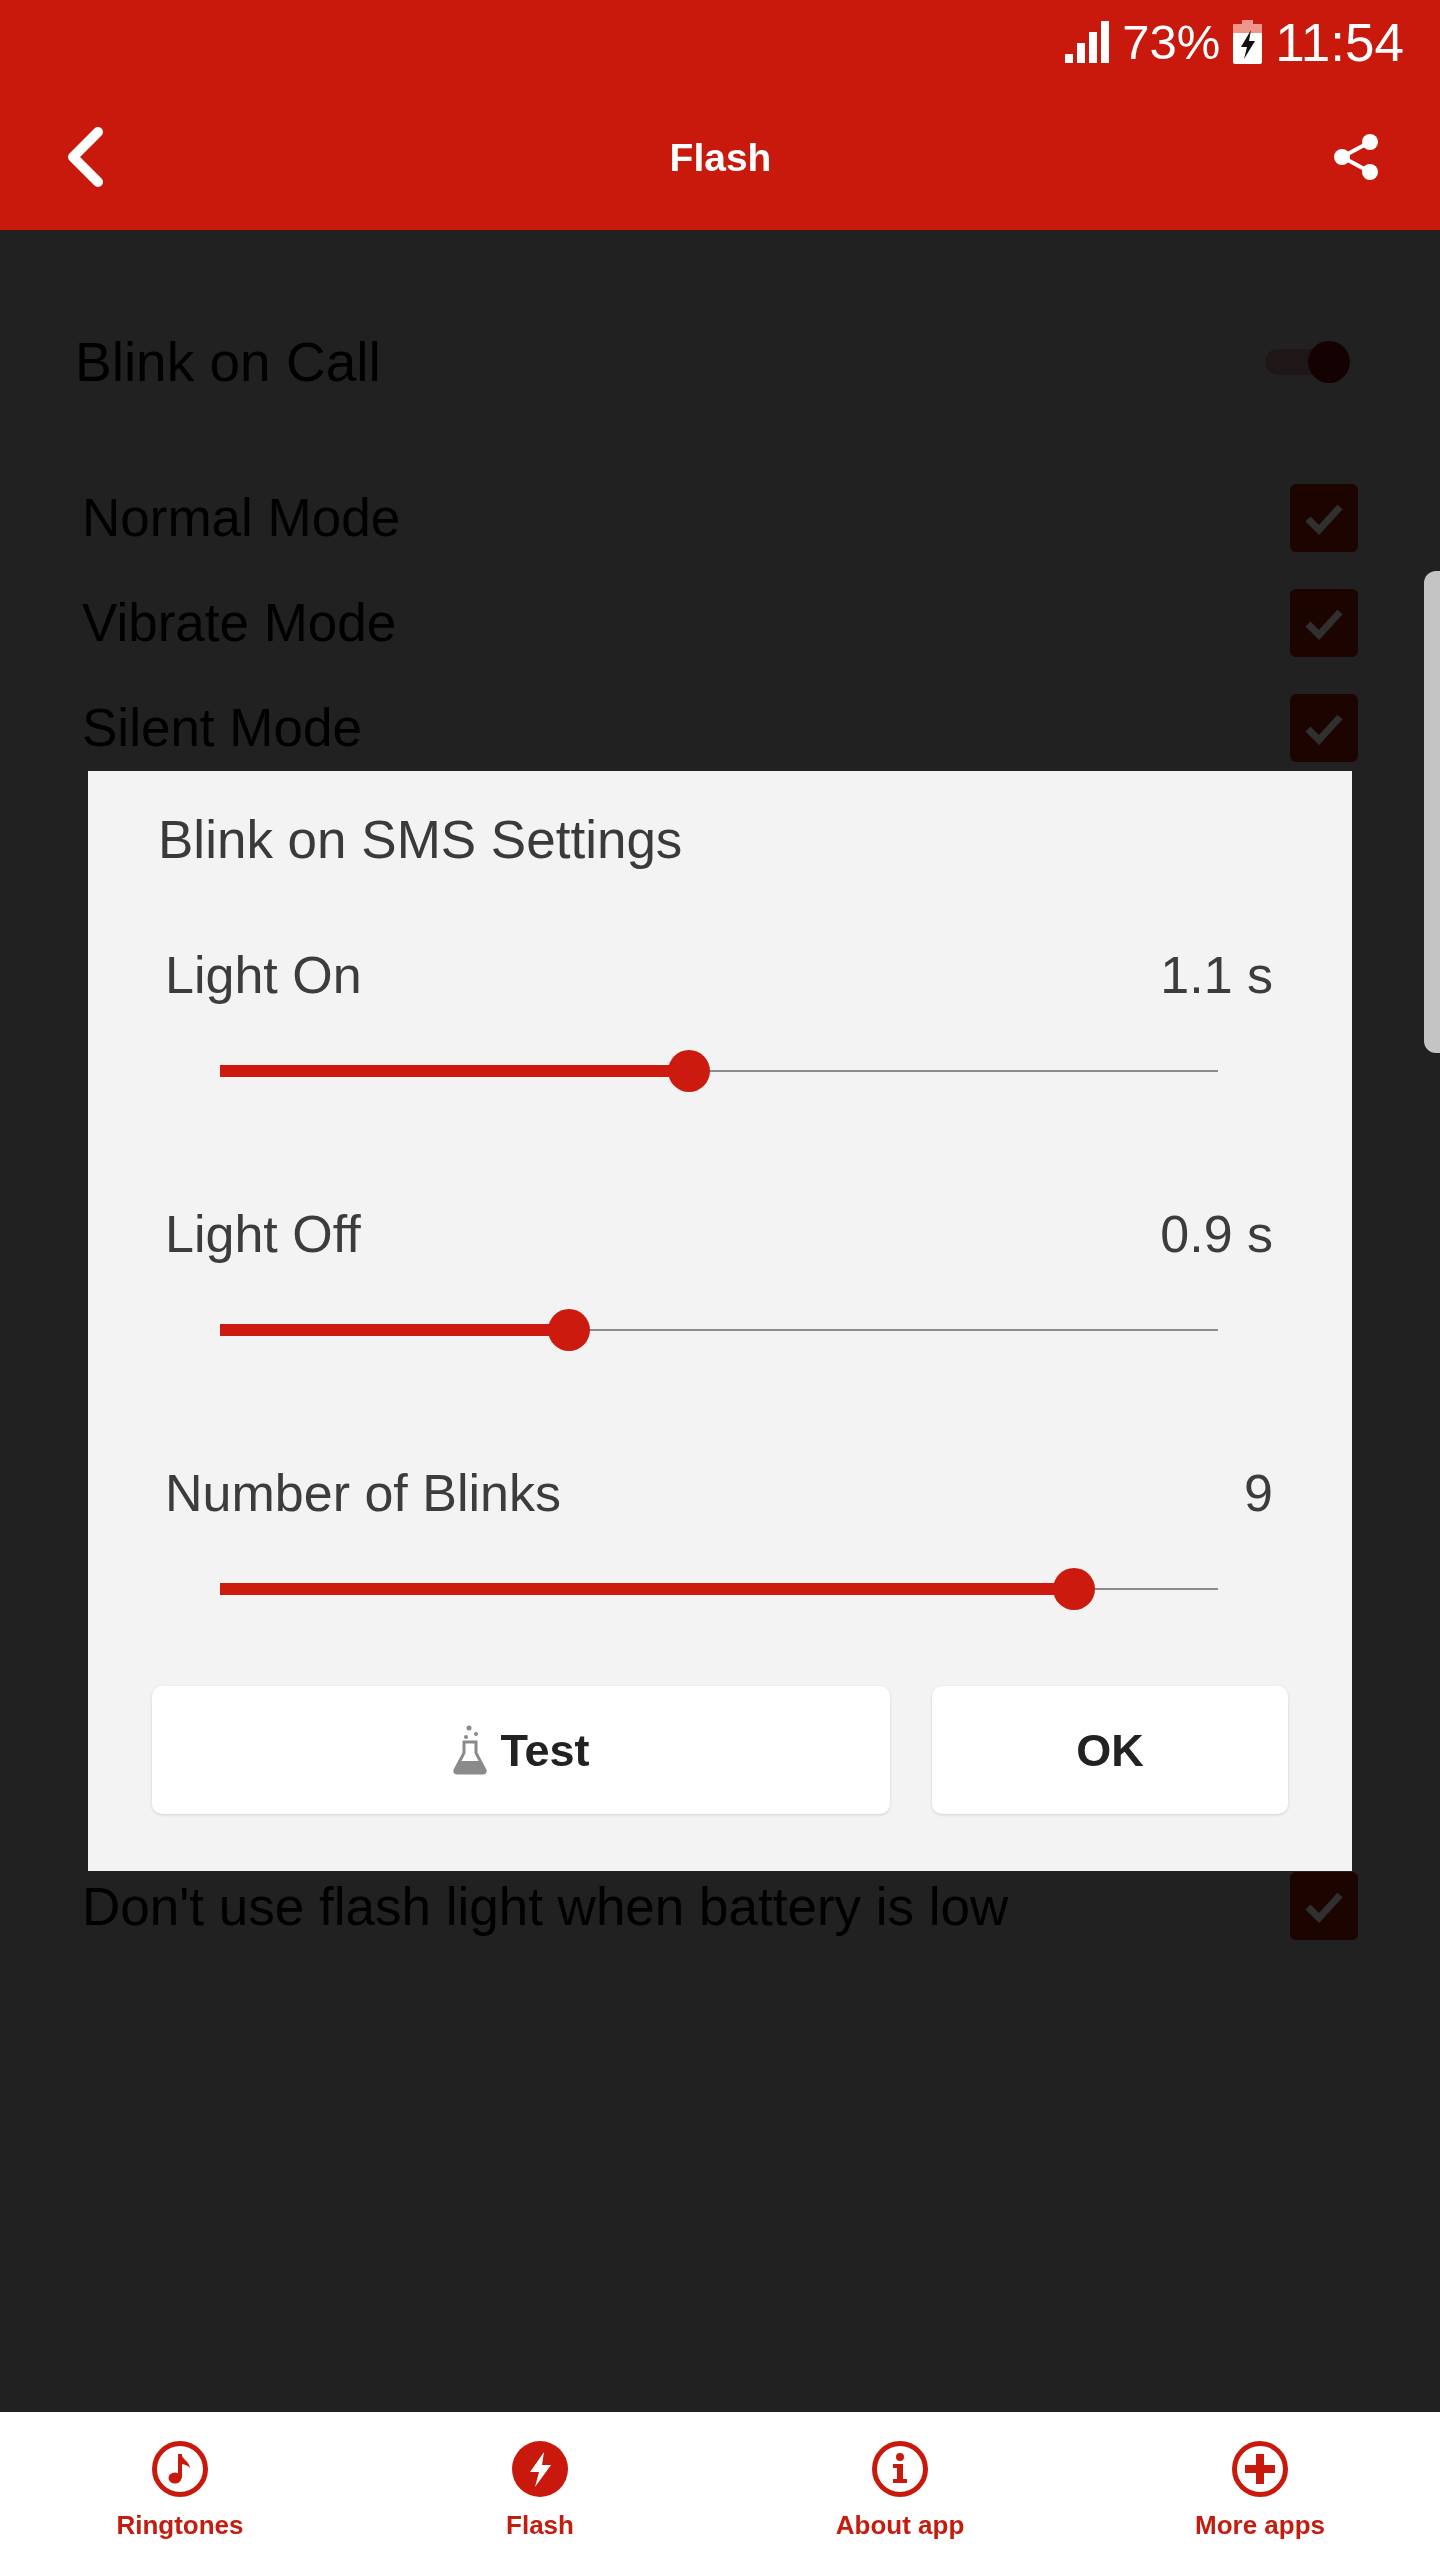  Describe the element at coordinates (470, 1750) in the screenshot. I see `flask-icon` at that location.